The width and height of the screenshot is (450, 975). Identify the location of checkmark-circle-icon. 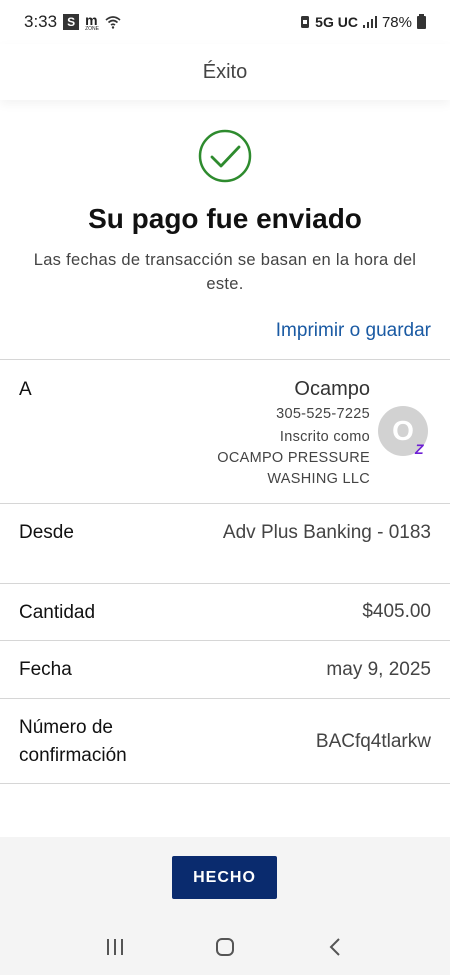
(225, 156).